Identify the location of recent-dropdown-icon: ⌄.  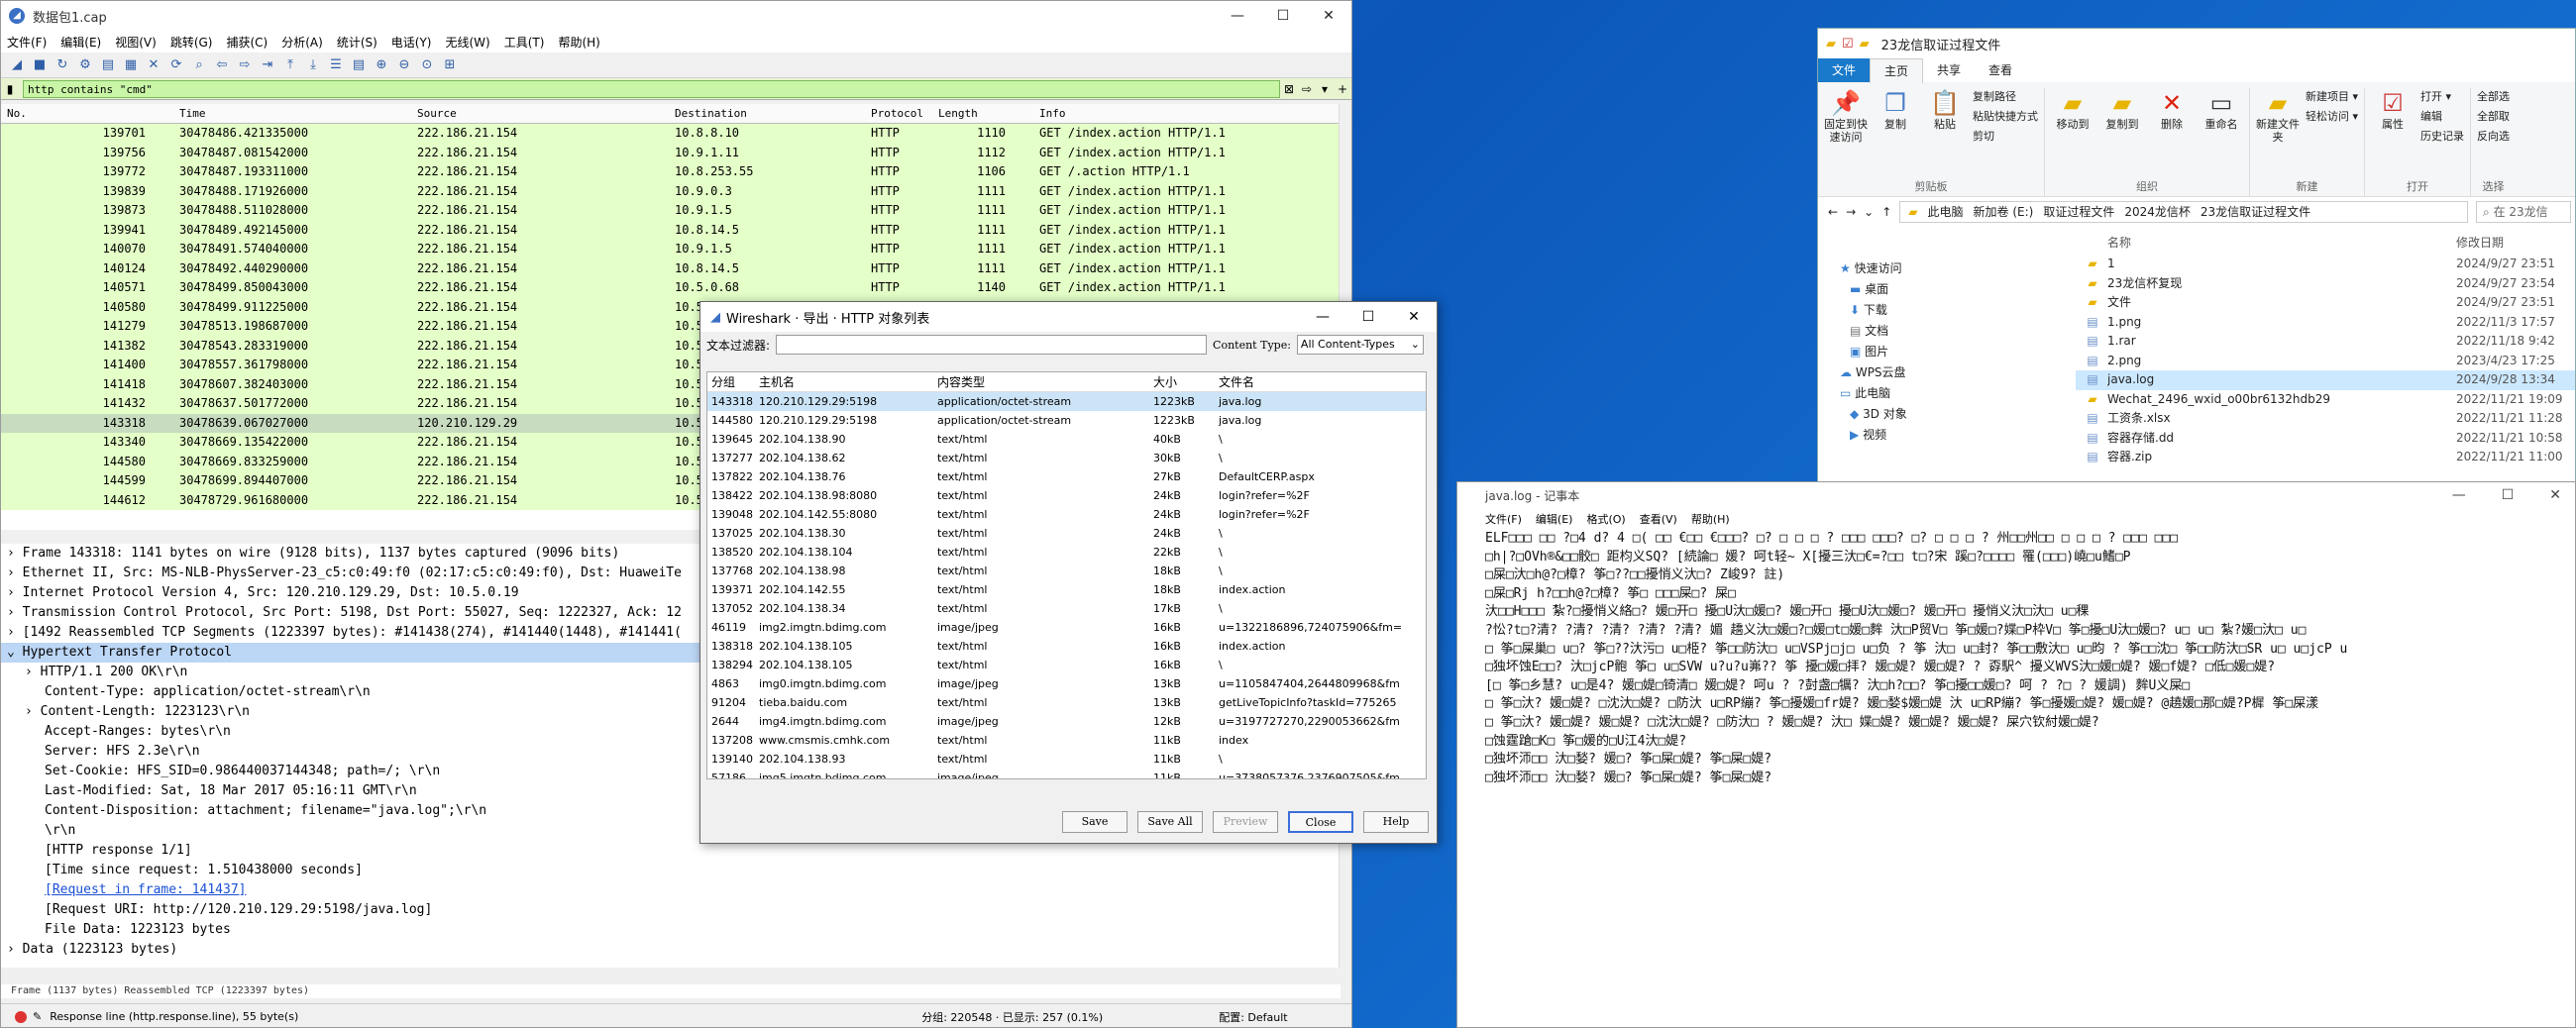
(1869, 212).